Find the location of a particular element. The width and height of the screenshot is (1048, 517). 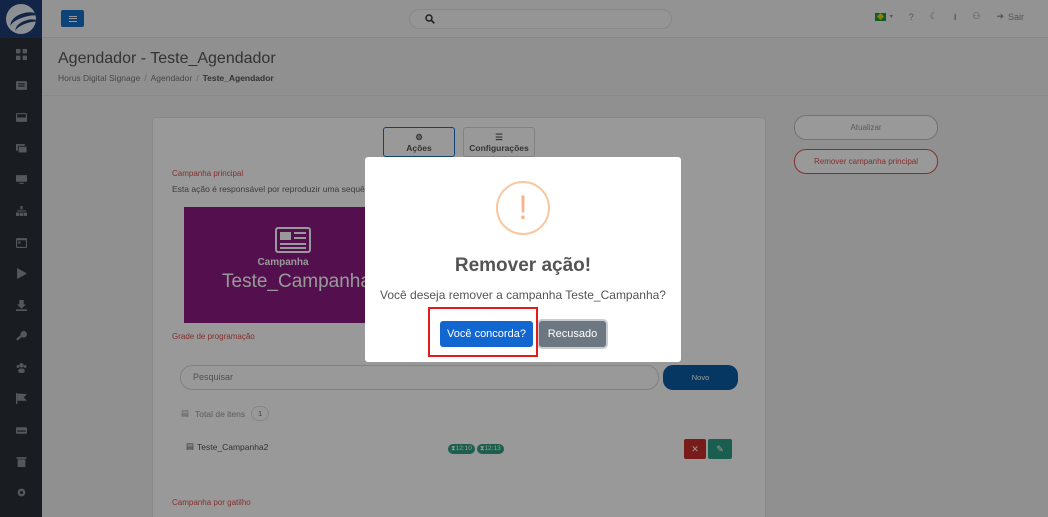

highlight-box is located at coordinates (483, 332).